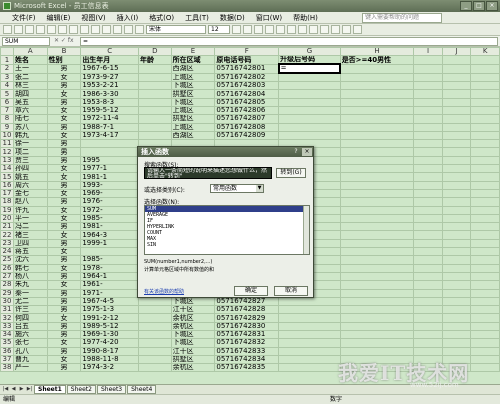  I want to click on column-header: B, so click(64, 52).